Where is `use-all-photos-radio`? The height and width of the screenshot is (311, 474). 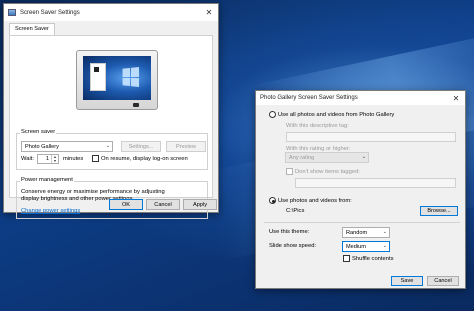 use-all-photos-radio is located at coordinates (272, 114).